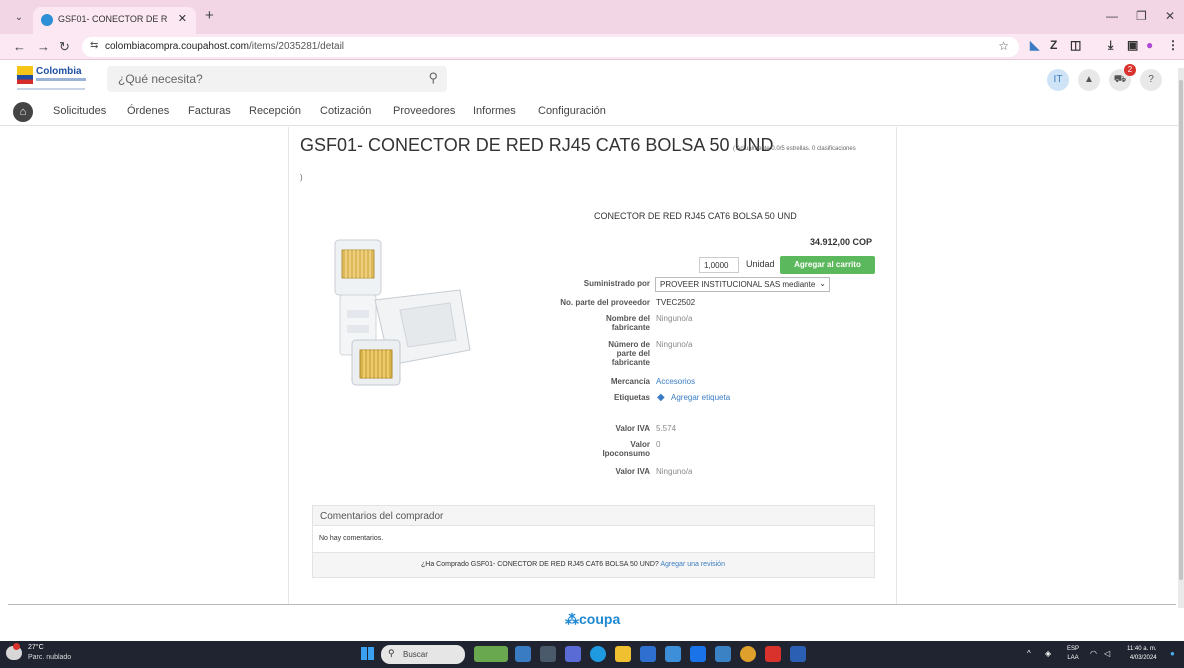 This screenshot has width=1184, height=668. Describe the element at coordinates (209, 111) in the screenshot. I see `nav-item-facturas: Facturas` at that location.